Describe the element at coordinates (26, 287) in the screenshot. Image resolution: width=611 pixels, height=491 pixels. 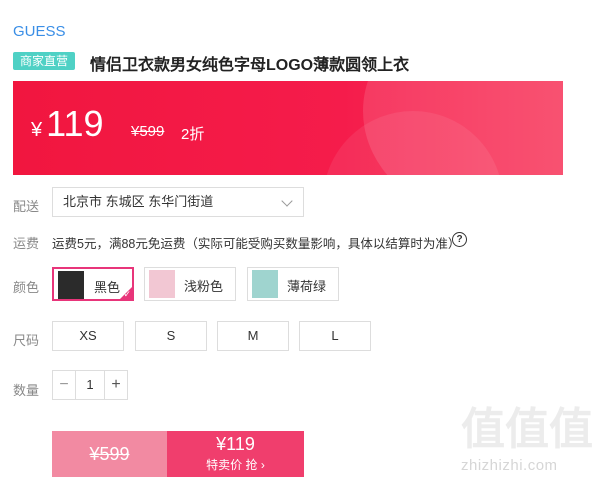
I see `color-label: 颜色` at that location.